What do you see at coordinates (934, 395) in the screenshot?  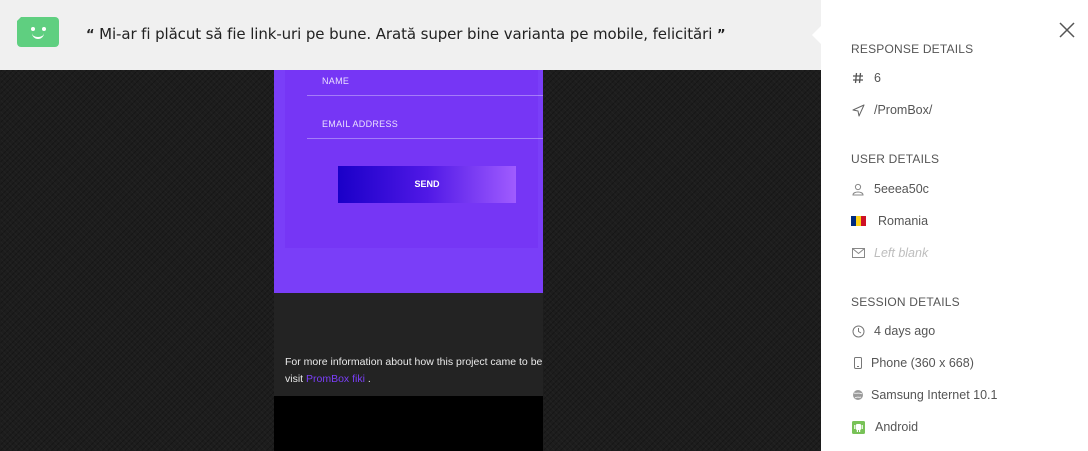 I see `browser: Samsung Internet 10.1` at bounding box center [934, 395].